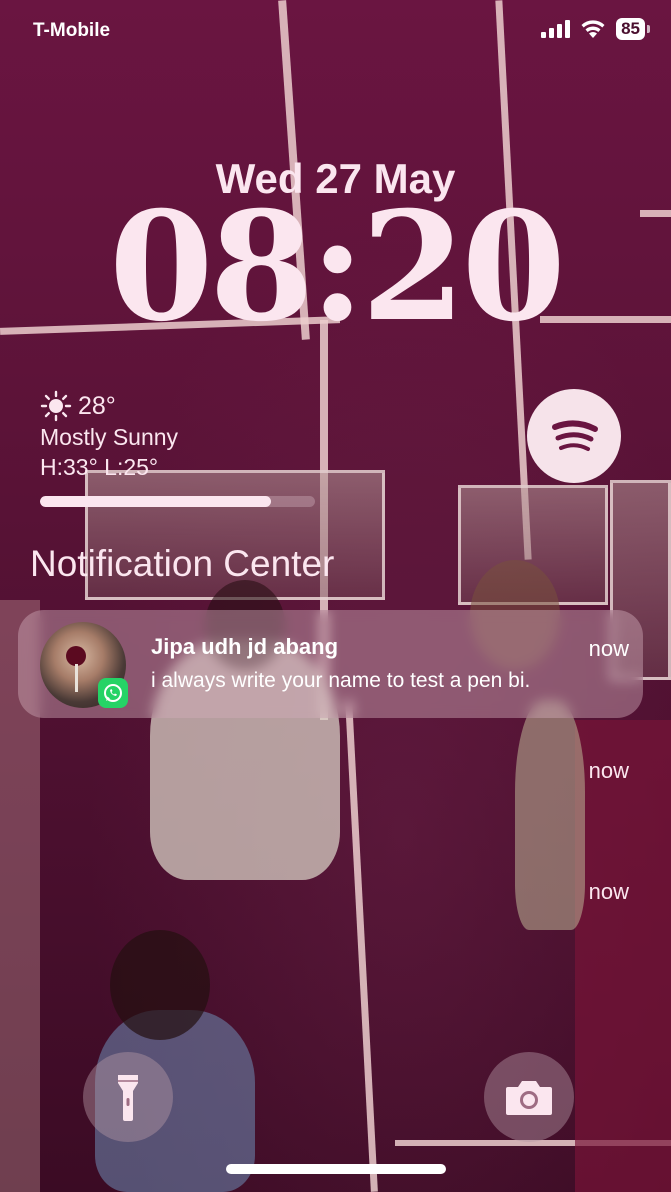 The image size is (671, 1192). I want to click on sun-icon, so click(56, 406).